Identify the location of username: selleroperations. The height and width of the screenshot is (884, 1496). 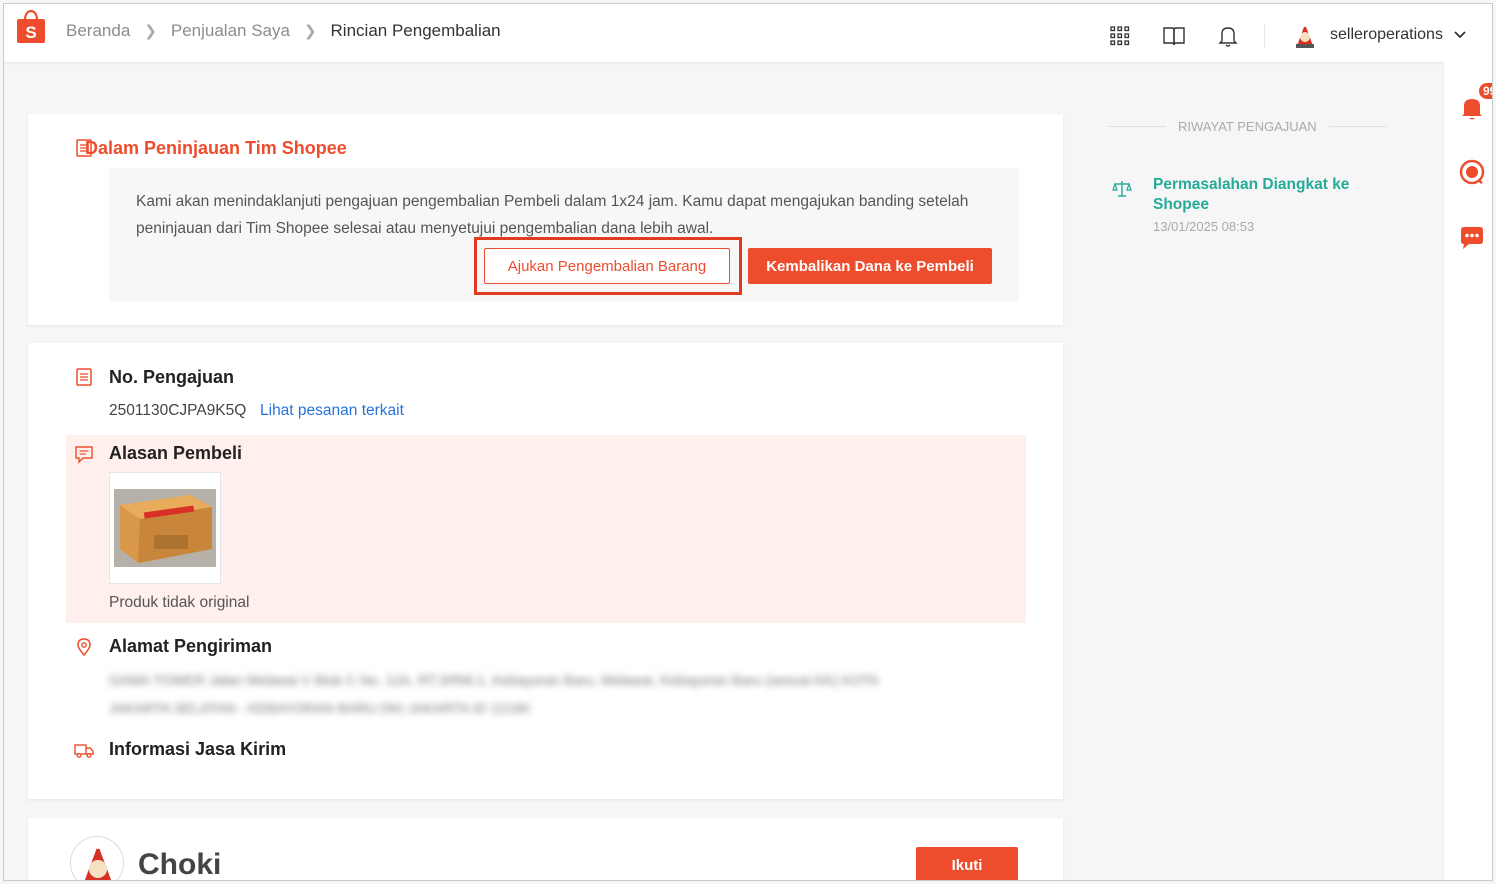
(1386, 34).